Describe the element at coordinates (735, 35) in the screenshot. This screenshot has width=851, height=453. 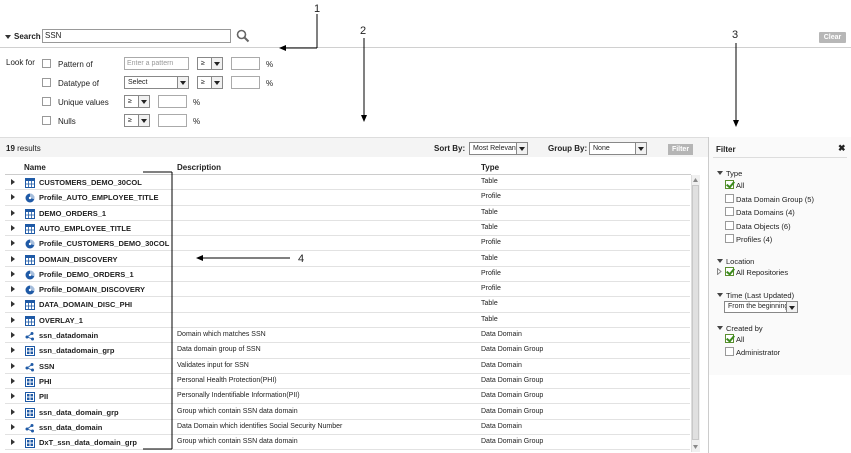
I see `callout-3: 3` at that location.